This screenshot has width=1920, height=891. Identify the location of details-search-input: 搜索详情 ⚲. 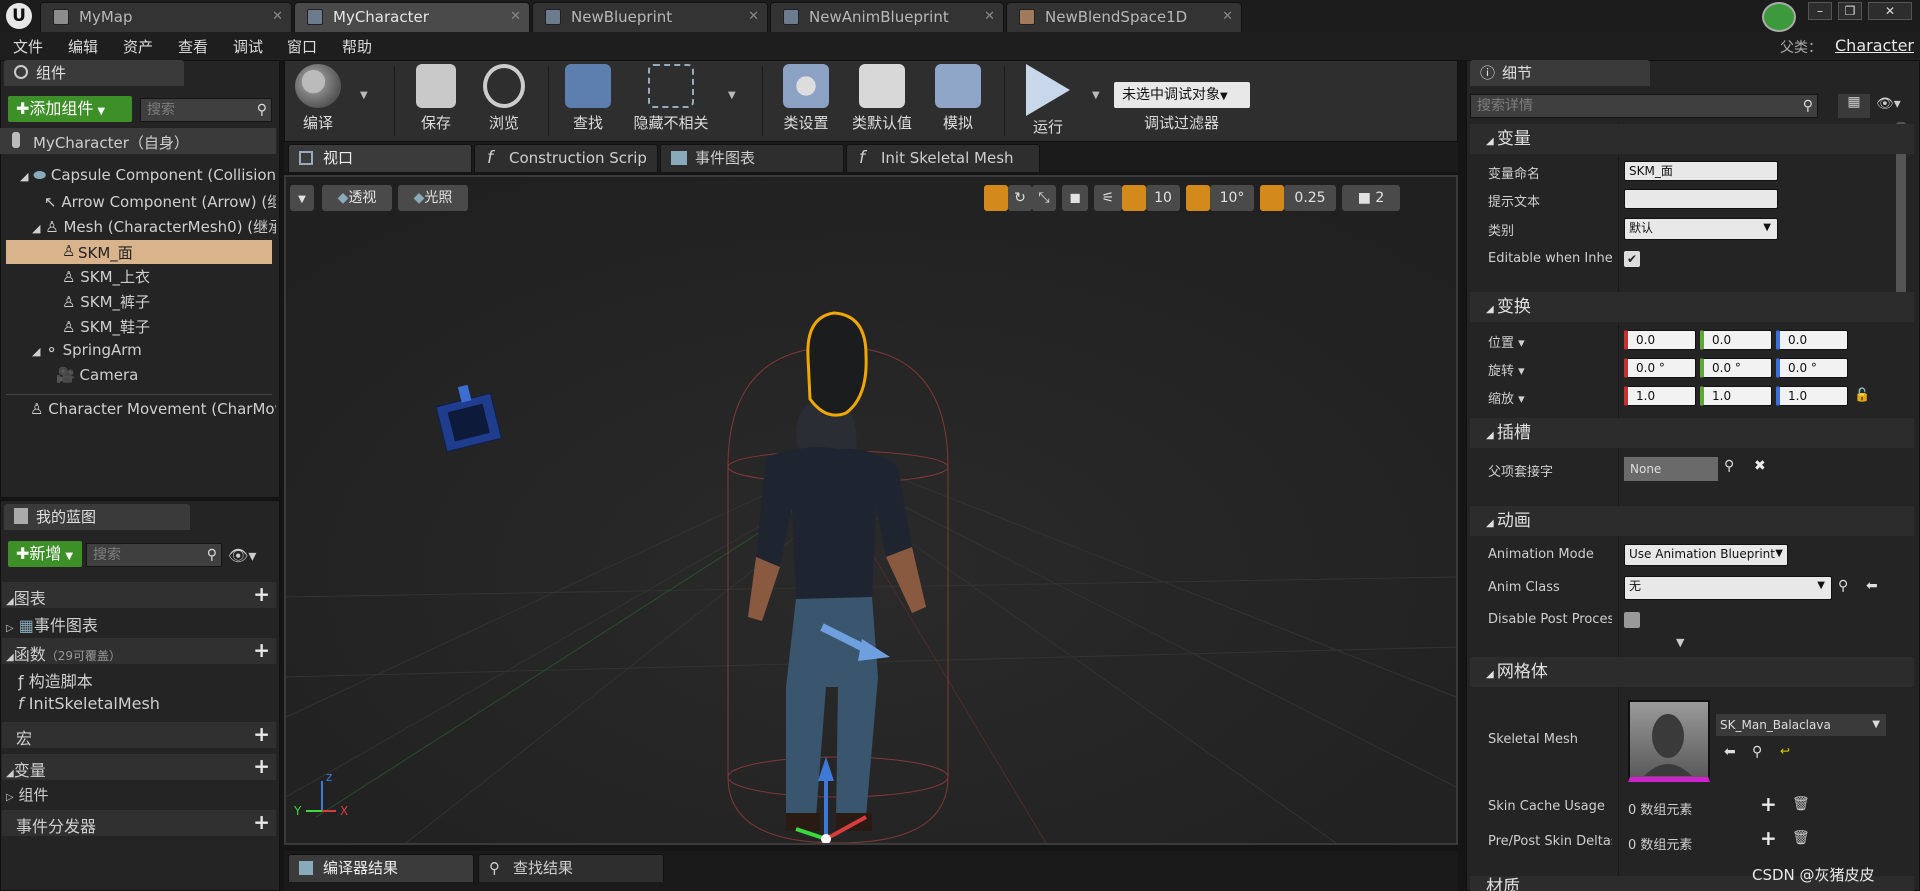
(1644, 106).